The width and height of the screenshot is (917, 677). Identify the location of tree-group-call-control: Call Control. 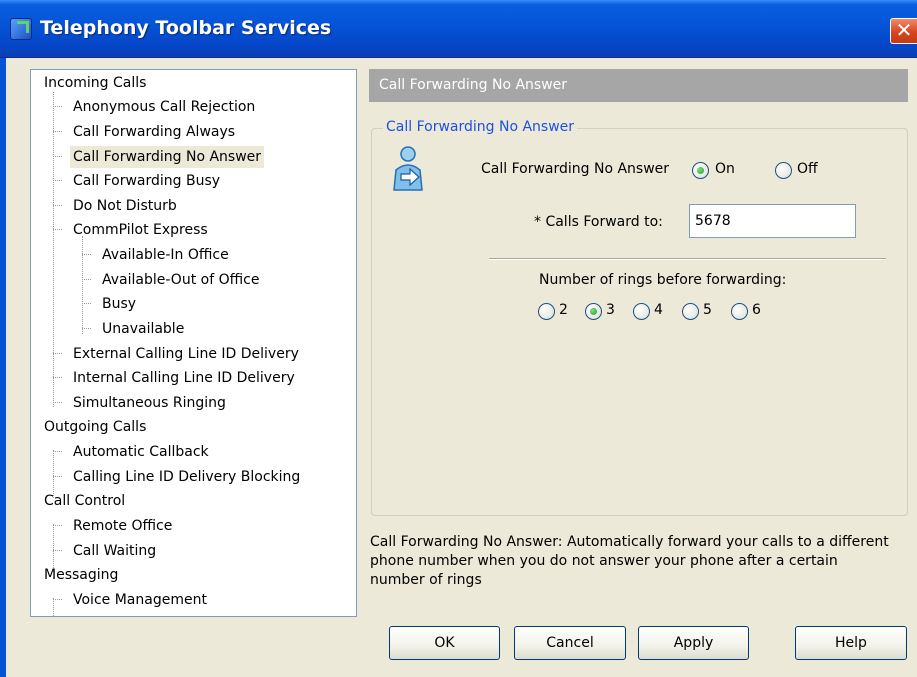
(84, 501).